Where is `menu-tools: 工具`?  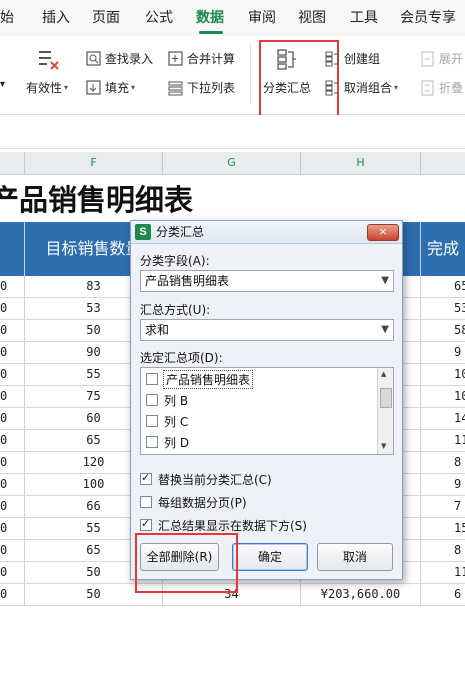 menu-tools: 工具 is located at coordinates (364, 18).